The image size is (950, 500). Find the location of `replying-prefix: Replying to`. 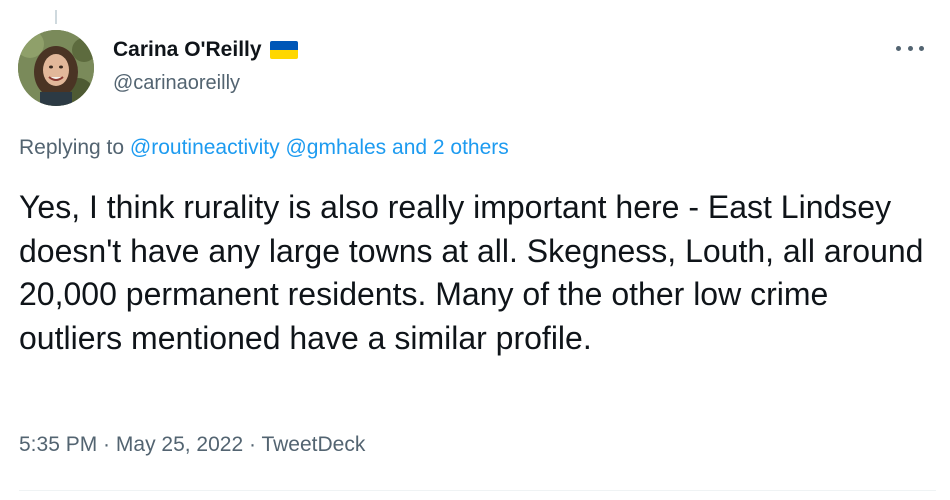

replying-prefix: Replying to is located at coordinates (72, 147).